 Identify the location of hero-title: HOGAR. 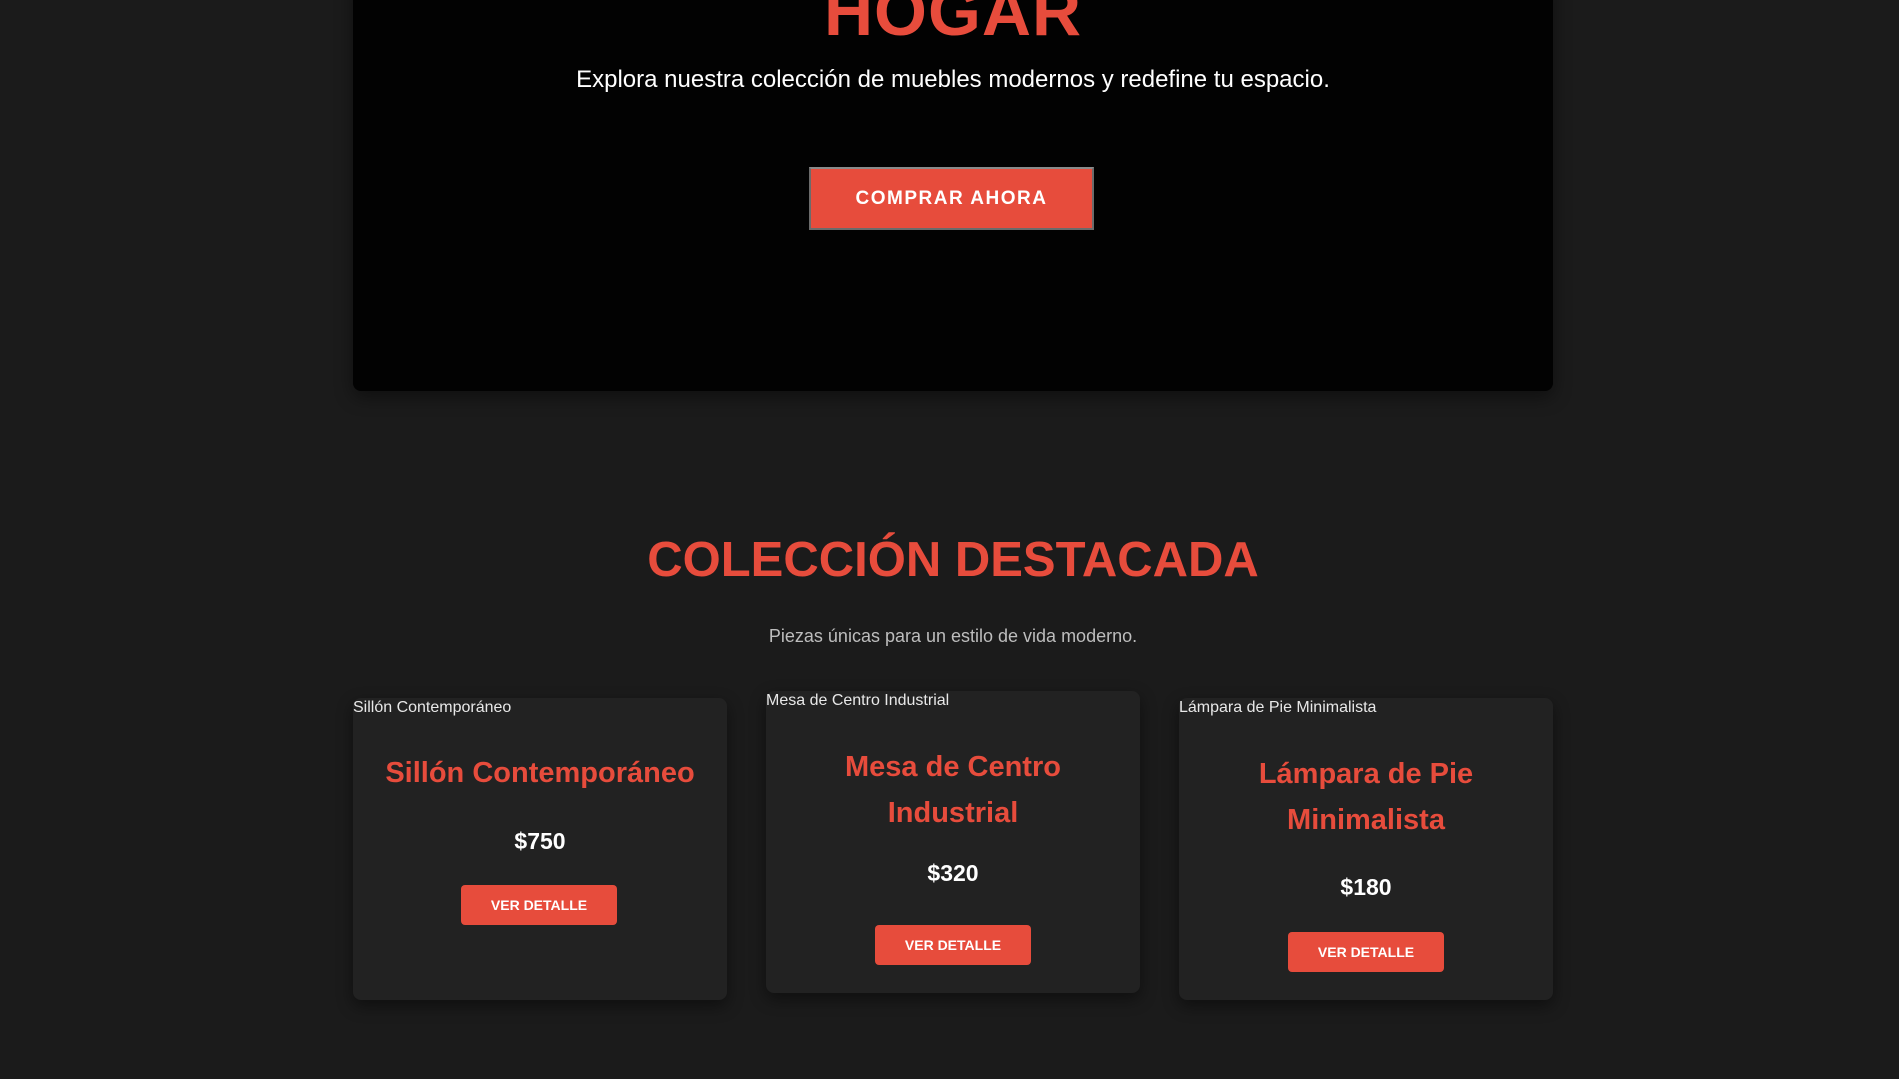
(953, 25).